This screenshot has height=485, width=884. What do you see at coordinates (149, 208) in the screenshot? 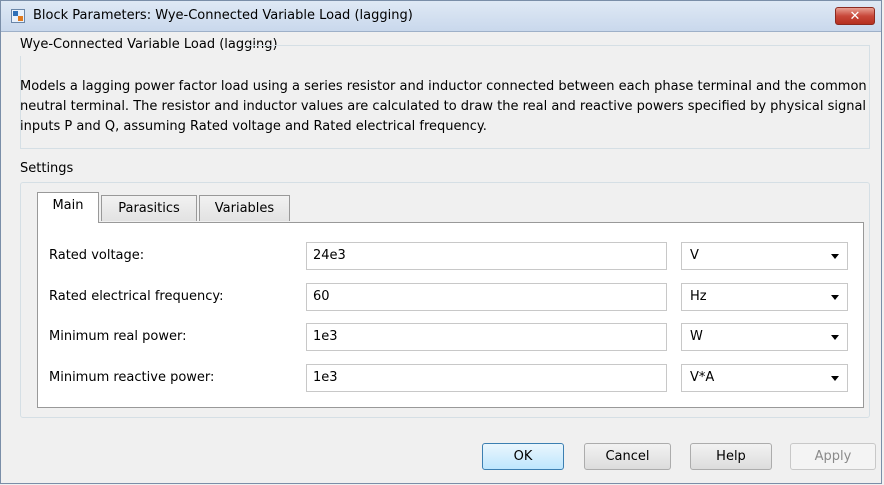
I see `tab-parasitics: Parasitics` at bounding box center [149, 208].